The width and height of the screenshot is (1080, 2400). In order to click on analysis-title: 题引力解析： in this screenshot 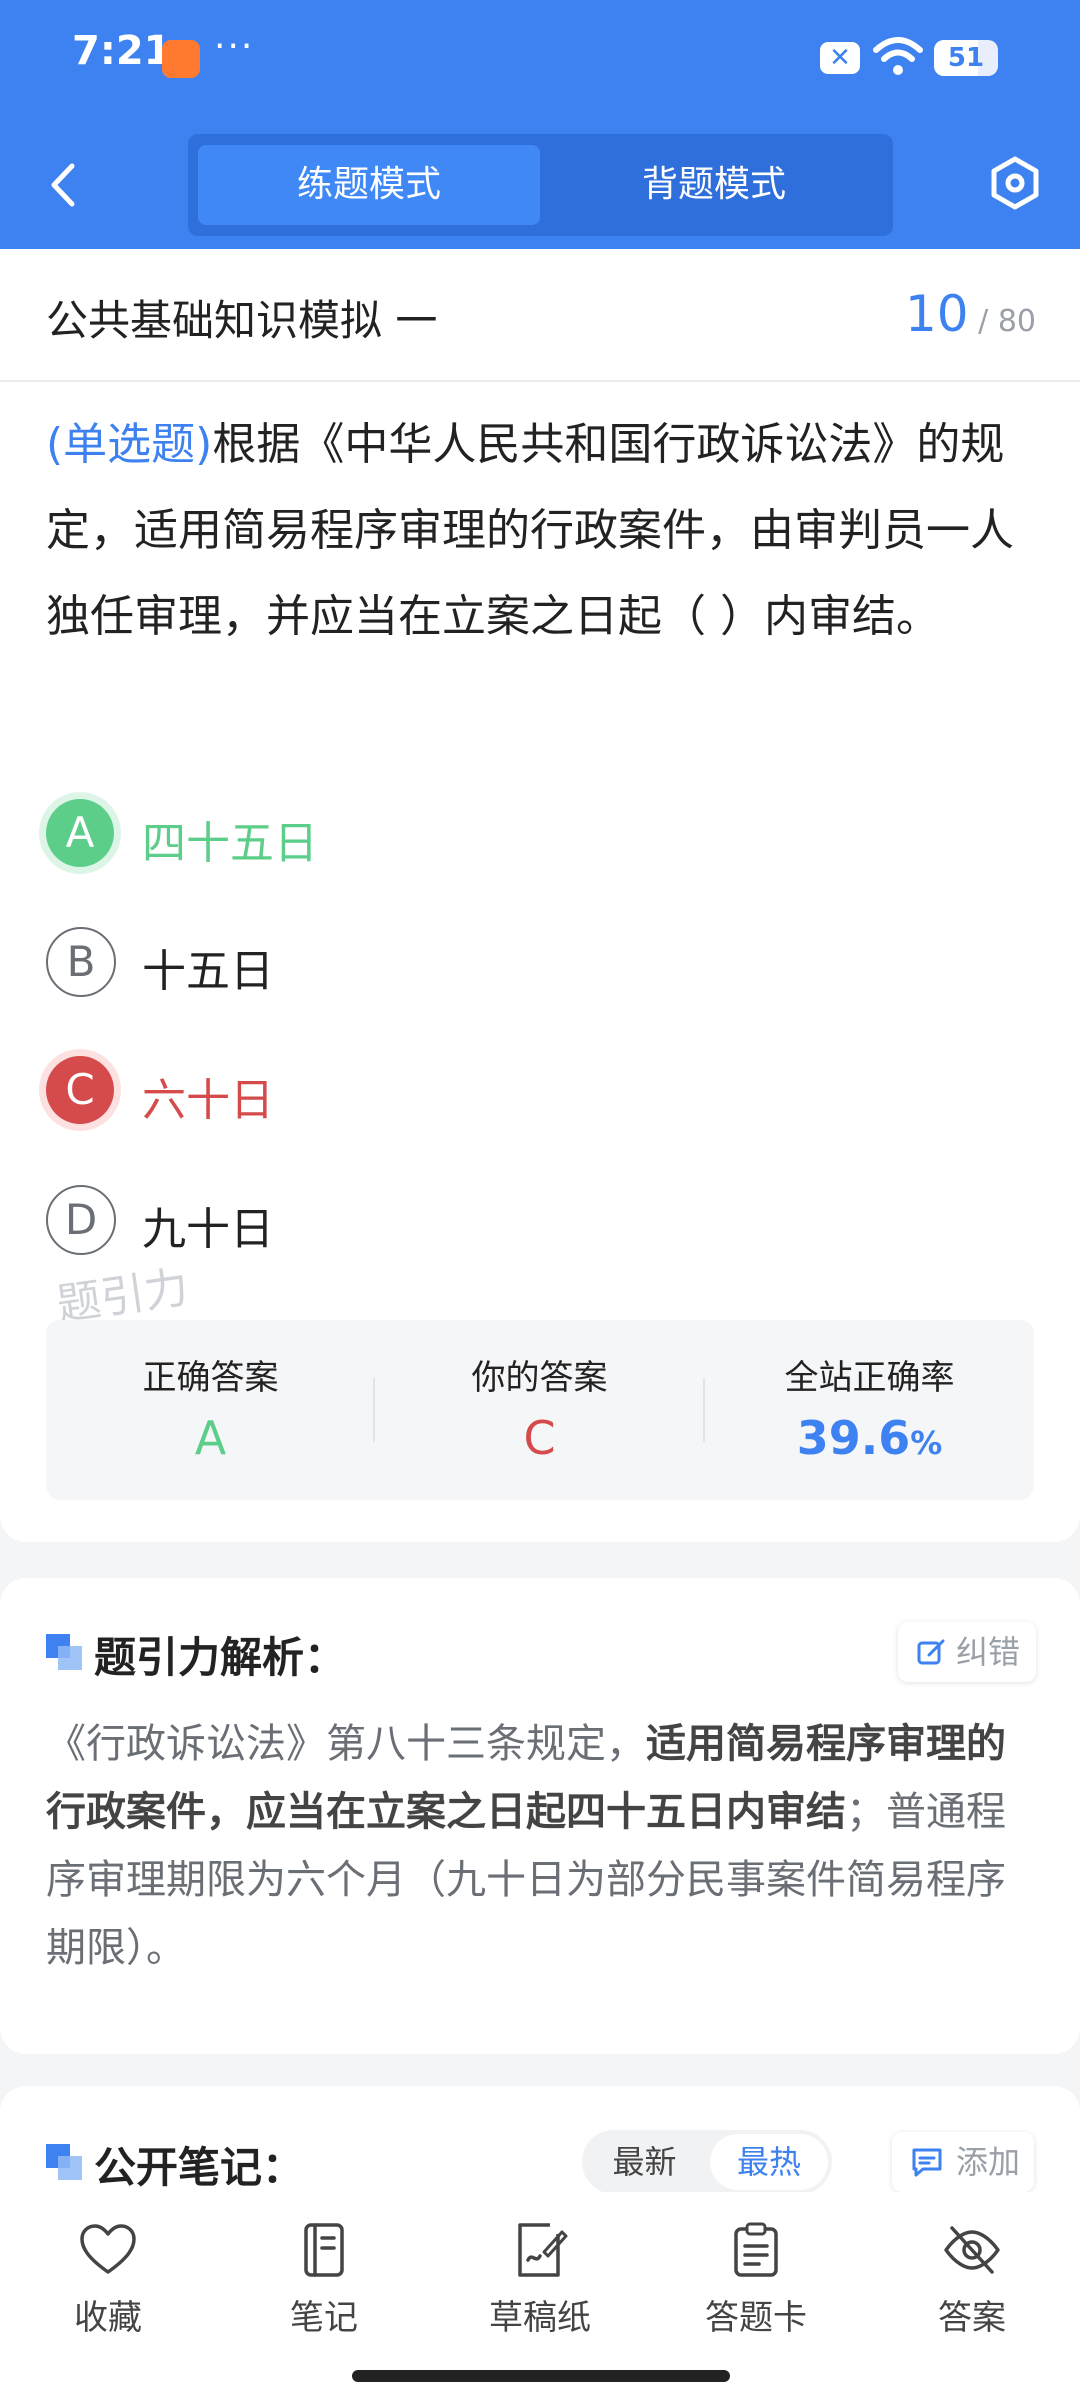, I will do `click(220, 1657)`.